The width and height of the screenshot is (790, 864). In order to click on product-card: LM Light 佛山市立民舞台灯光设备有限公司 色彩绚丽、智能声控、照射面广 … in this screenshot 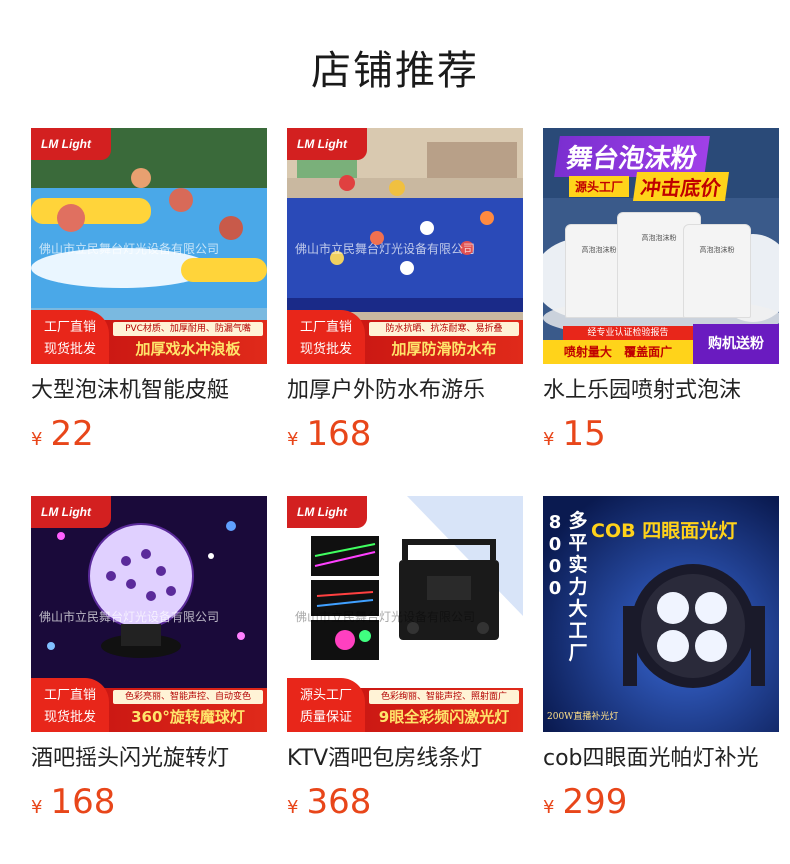, I will do `click(405, 680)`.